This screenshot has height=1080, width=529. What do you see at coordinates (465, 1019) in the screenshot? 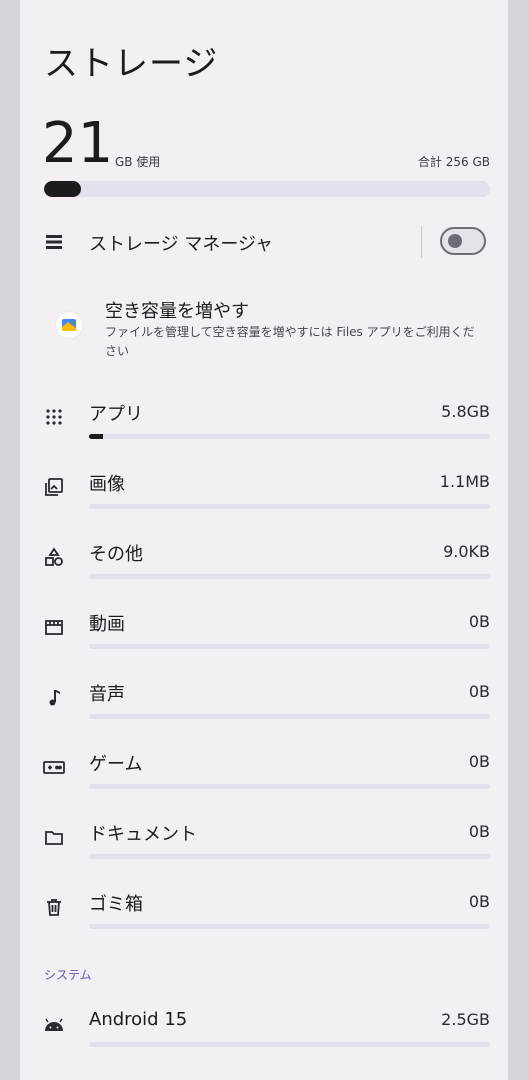
I see `system-item-size: 2.5GB` at bounding box center [465, 1019].